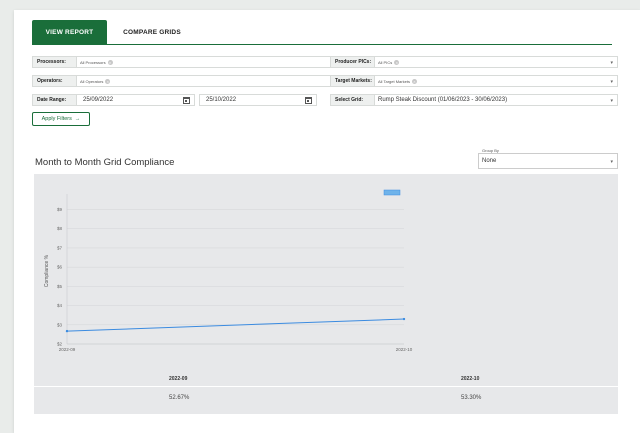 The width and height of the screenshot is (640, 433). I want to click on tab-compare-grids: COMPARE GRIDS, so click(152, 32).